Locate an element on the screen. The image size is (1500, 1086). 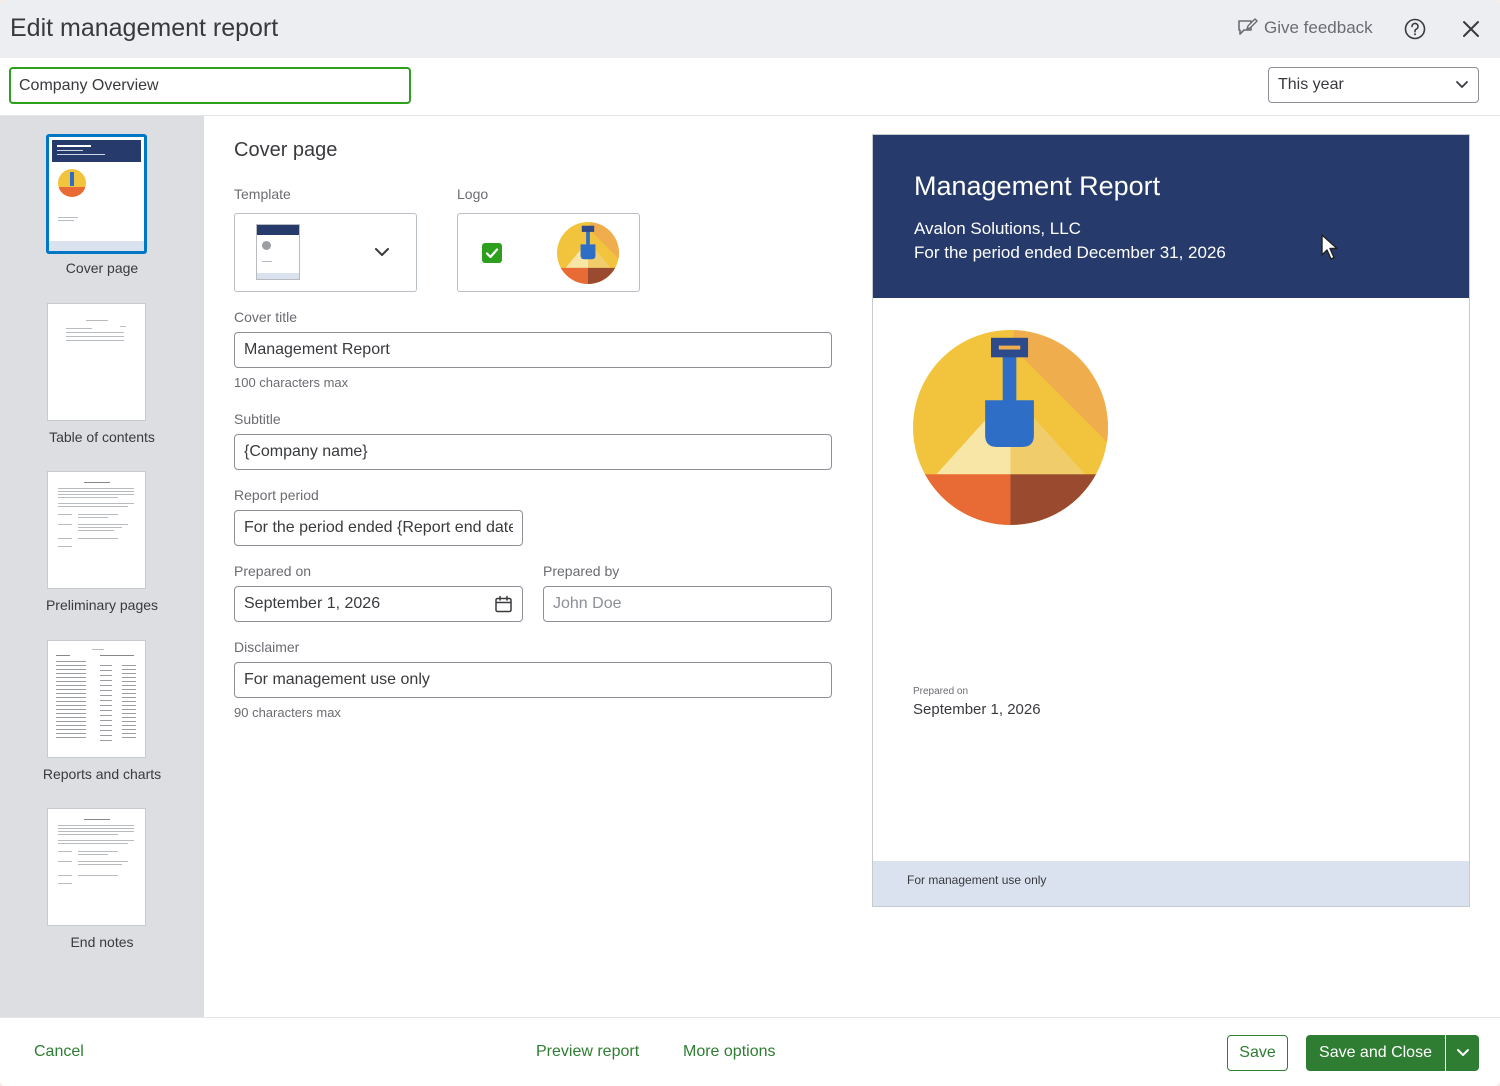
end-notes-thumbnail is located at coordinates (96, 867).